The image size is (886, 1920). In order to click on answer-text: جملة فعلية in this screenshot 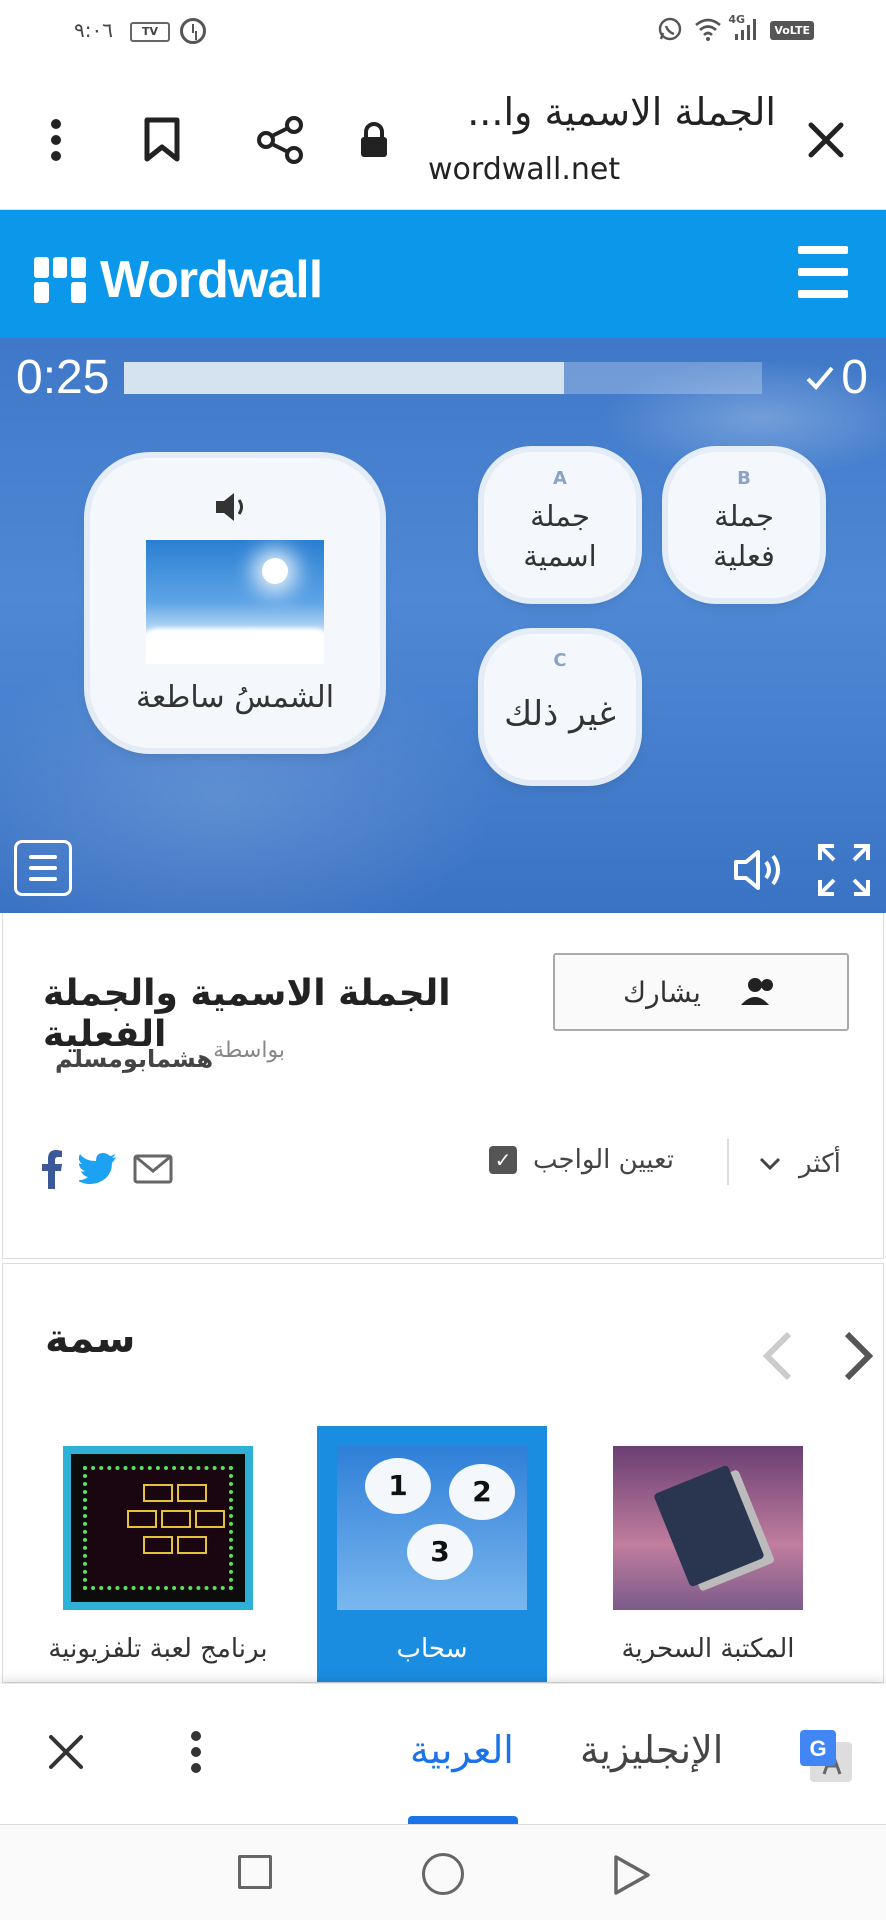, I will do `click(744, 536)`.